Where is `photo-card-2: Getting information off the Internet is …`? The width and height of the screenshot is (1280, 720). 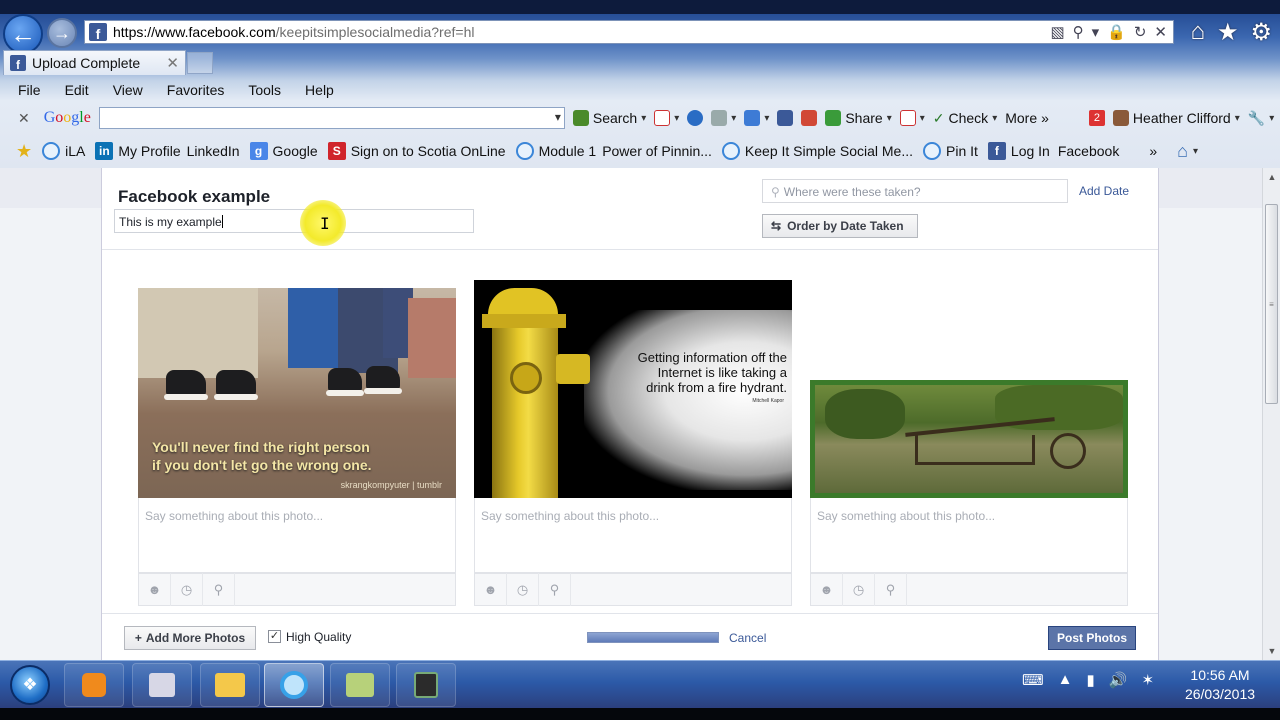 photo-card-2: Getting information off the Internet is … is located at coordinates (633, 443).